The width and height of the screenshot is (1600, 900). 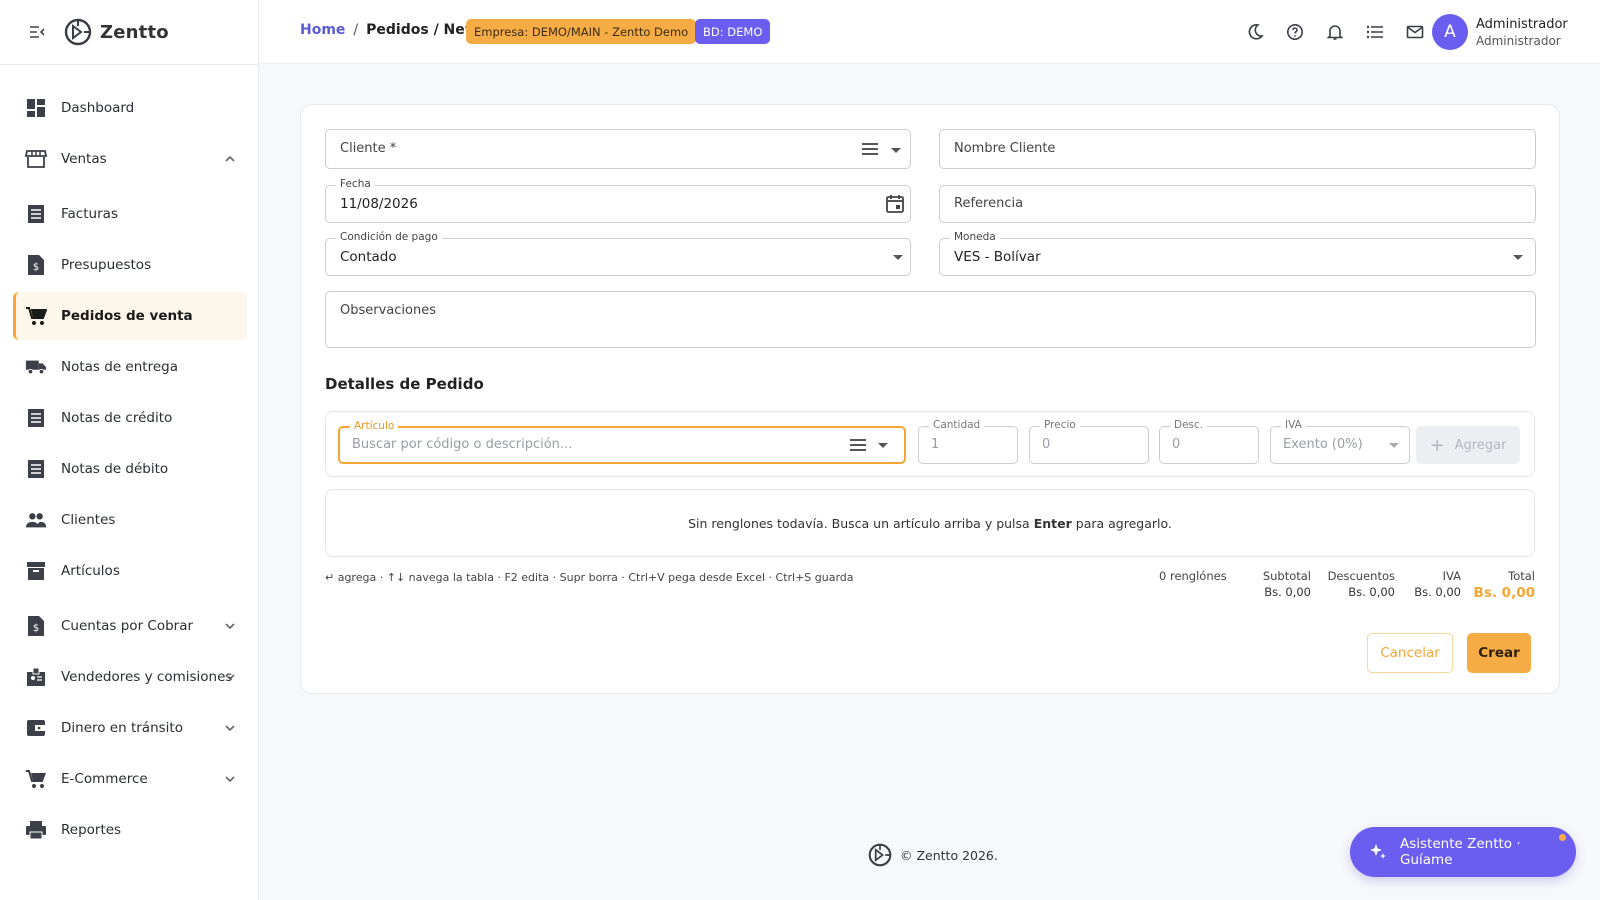 I want to click on nombre-cliente-field: Nombre Cliente, so click(x=1237, y=149).